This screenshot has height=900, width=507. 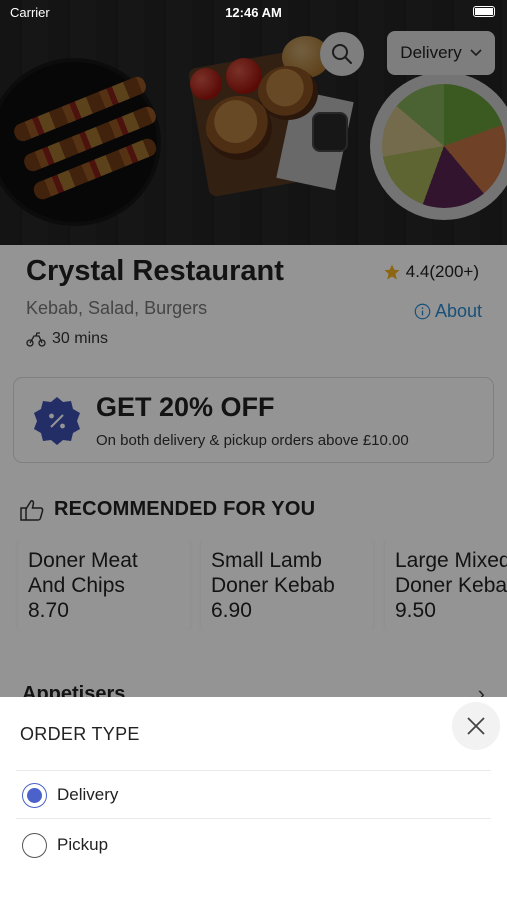 I want to click on option-delivery: Delivery, so click(x=70, y=795).